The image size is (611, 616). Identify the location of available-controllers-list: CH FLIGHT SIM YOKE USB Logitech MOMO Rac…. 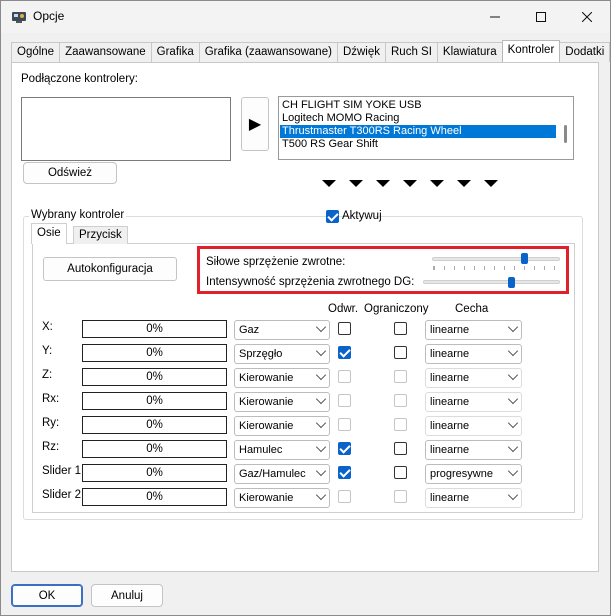
(426, 128).